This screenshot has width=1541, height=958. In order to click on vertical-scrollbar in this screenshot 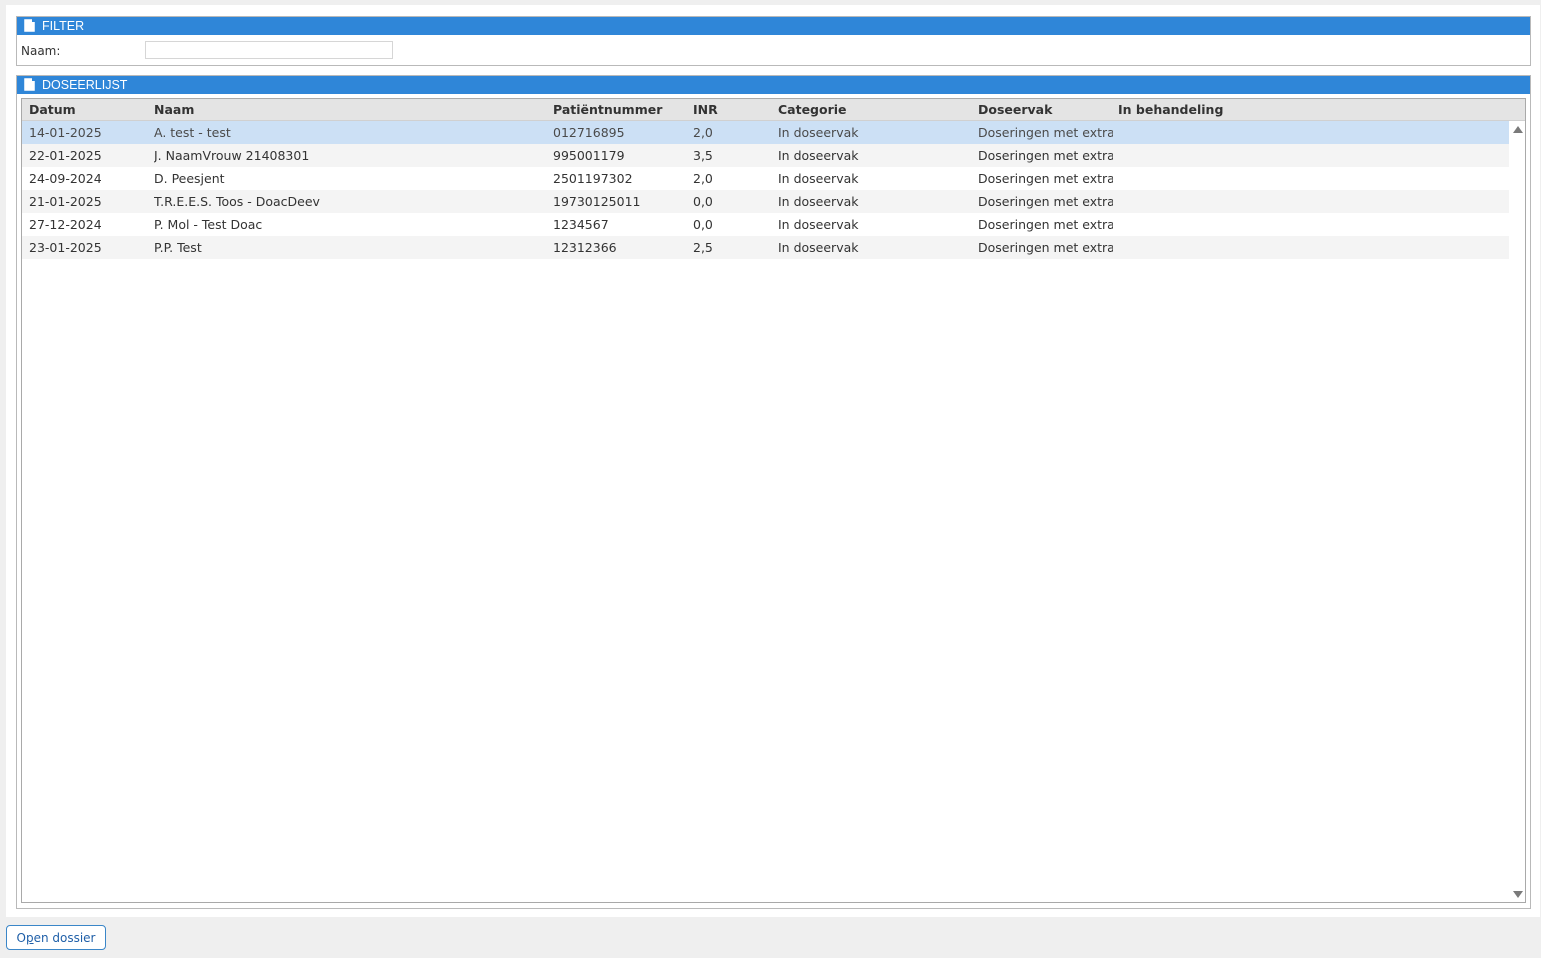, I will do `click(1517, 511)`.